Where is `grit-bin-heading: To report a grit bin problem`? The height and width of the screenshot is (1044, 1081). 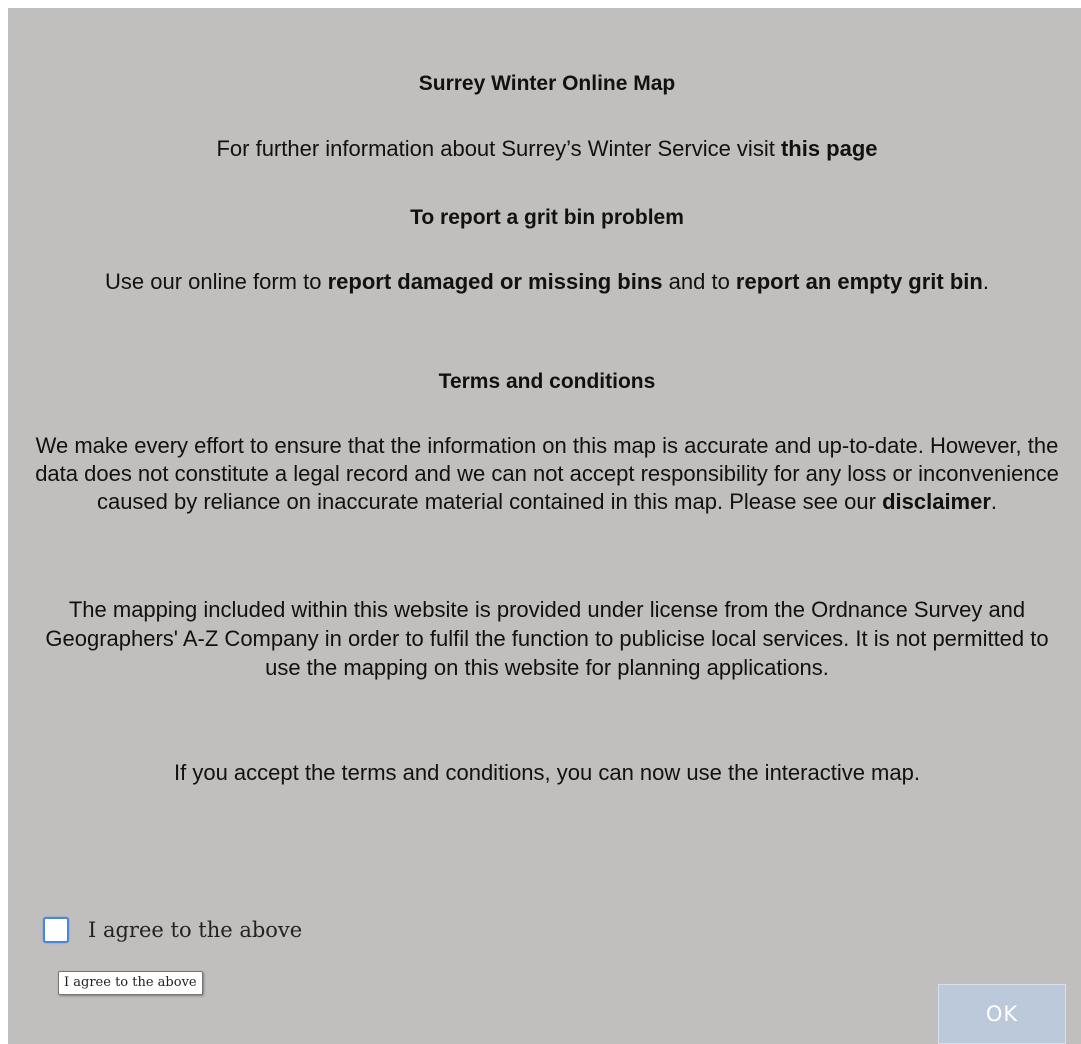
grit-bin-heading: To report a grit bin problem is located at coordinates (547, 217).